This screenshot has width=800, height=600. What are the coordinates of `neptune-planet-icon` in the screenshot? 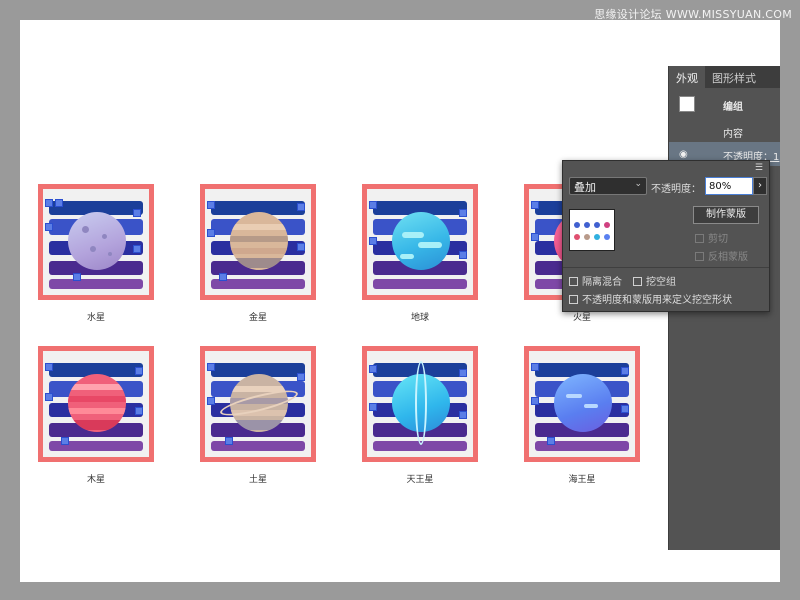 It's located at (583, 403).